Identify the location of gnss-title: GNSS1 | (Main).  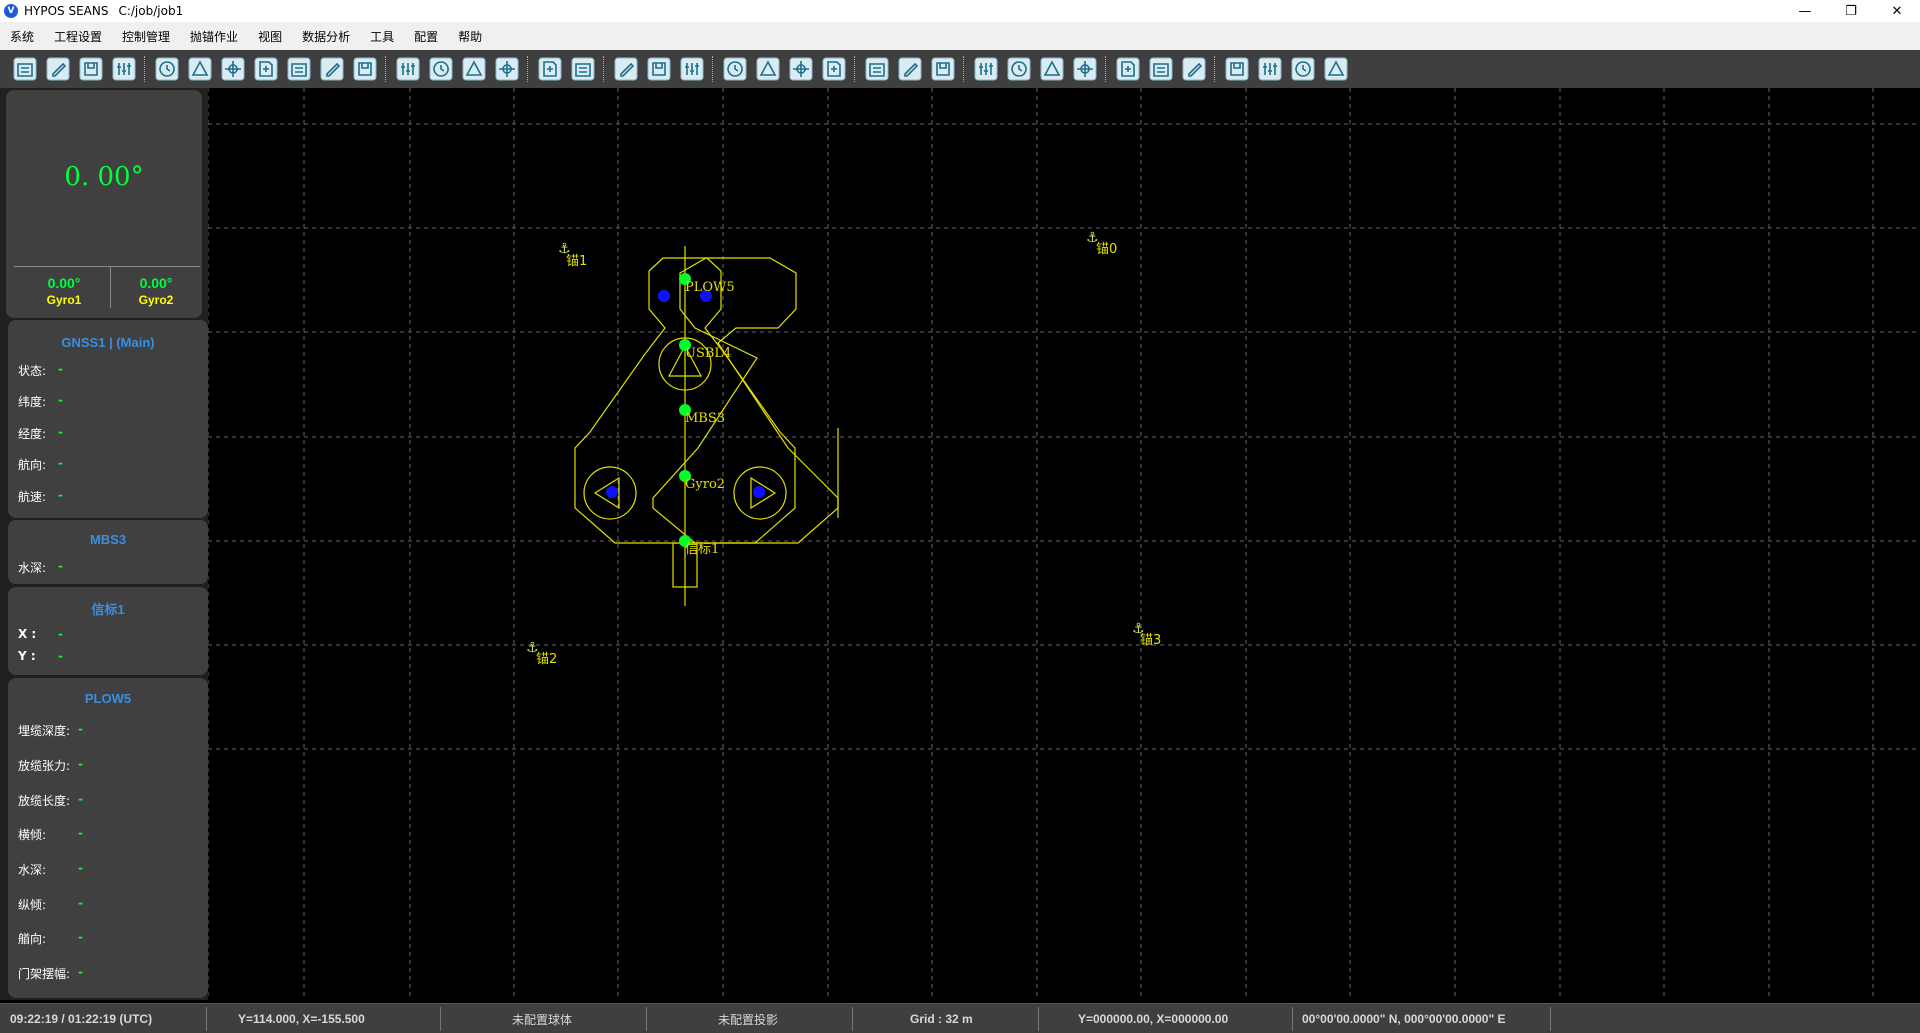
(108, 342).